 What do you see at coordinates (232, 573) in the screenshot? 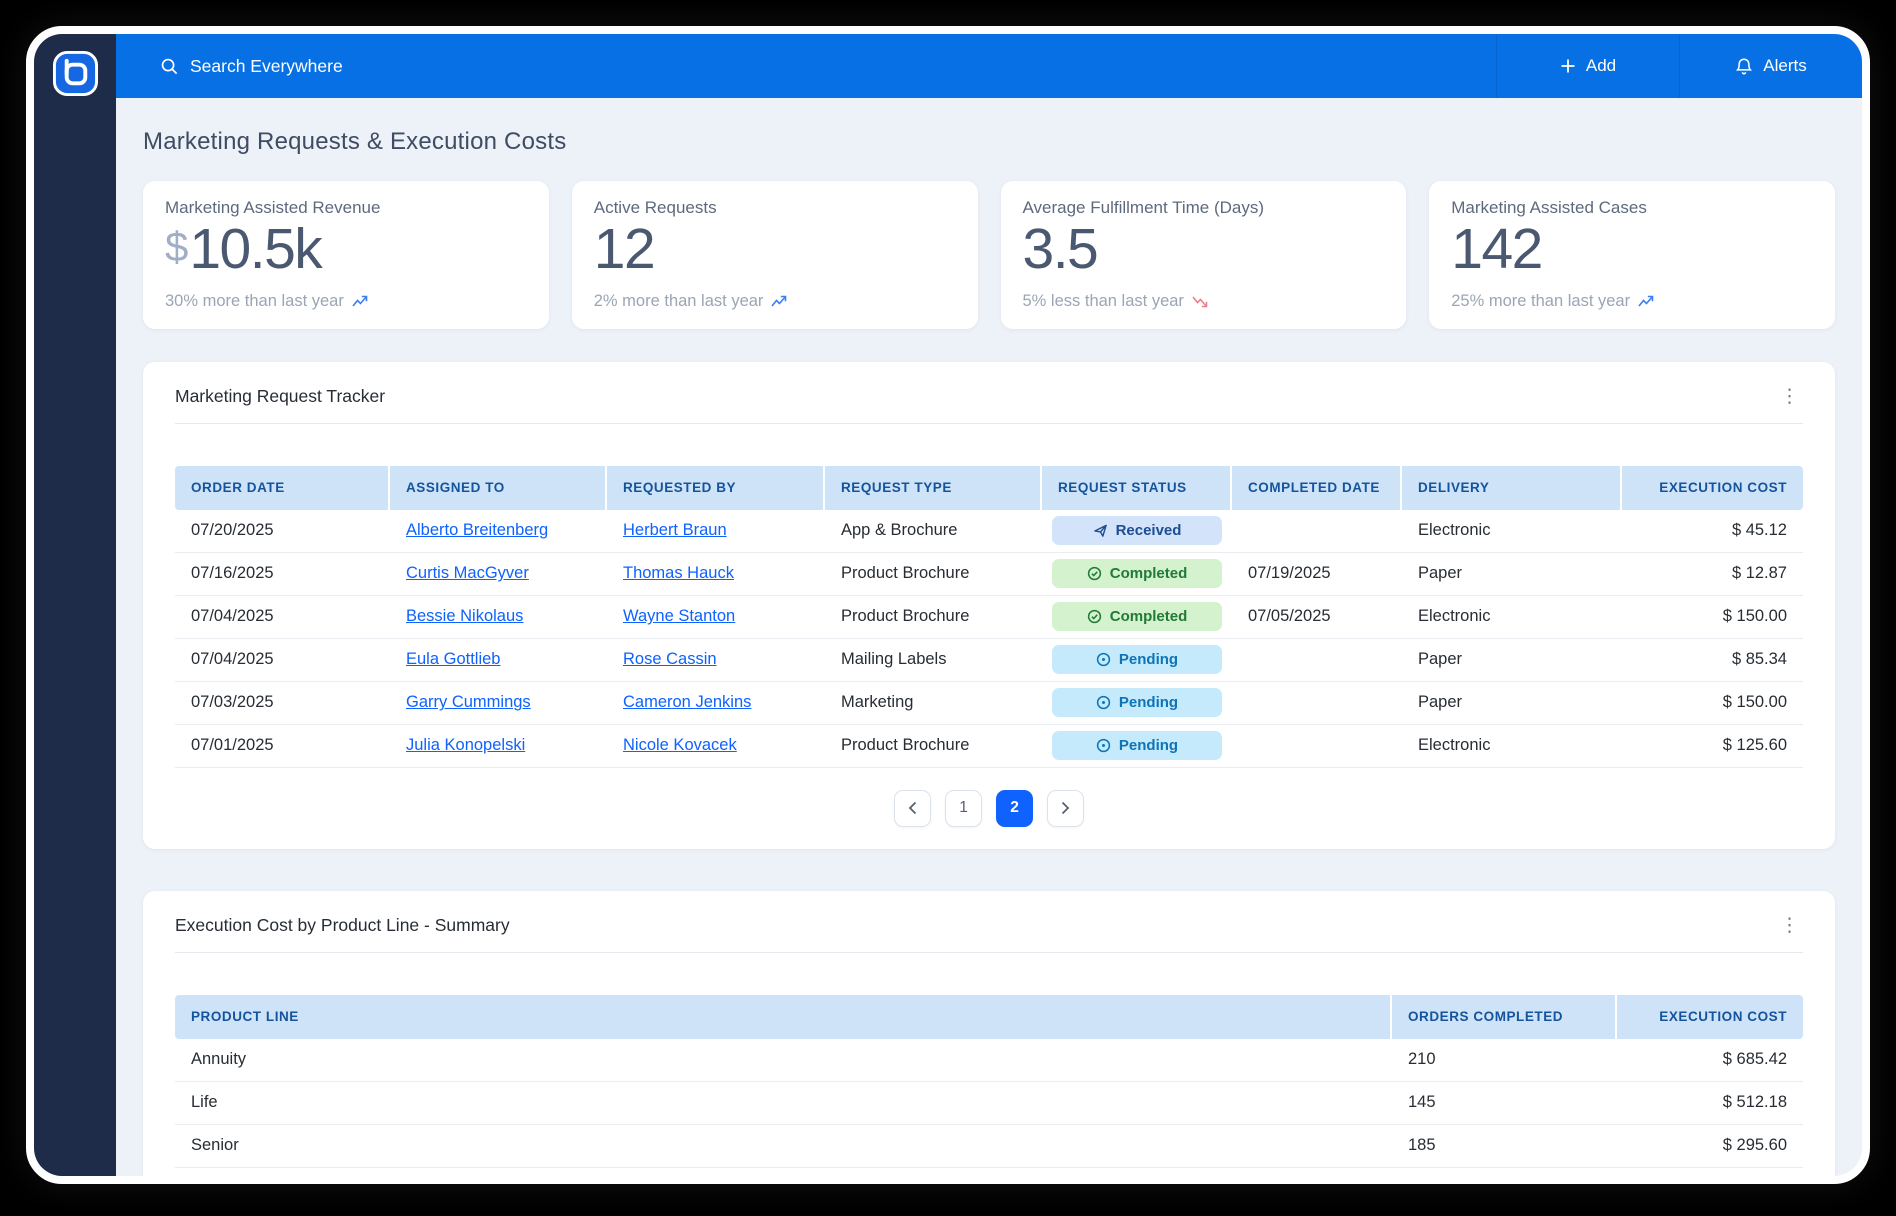
I see `order-date-cell: 07/16/2025` at bounding box center [232, 573].